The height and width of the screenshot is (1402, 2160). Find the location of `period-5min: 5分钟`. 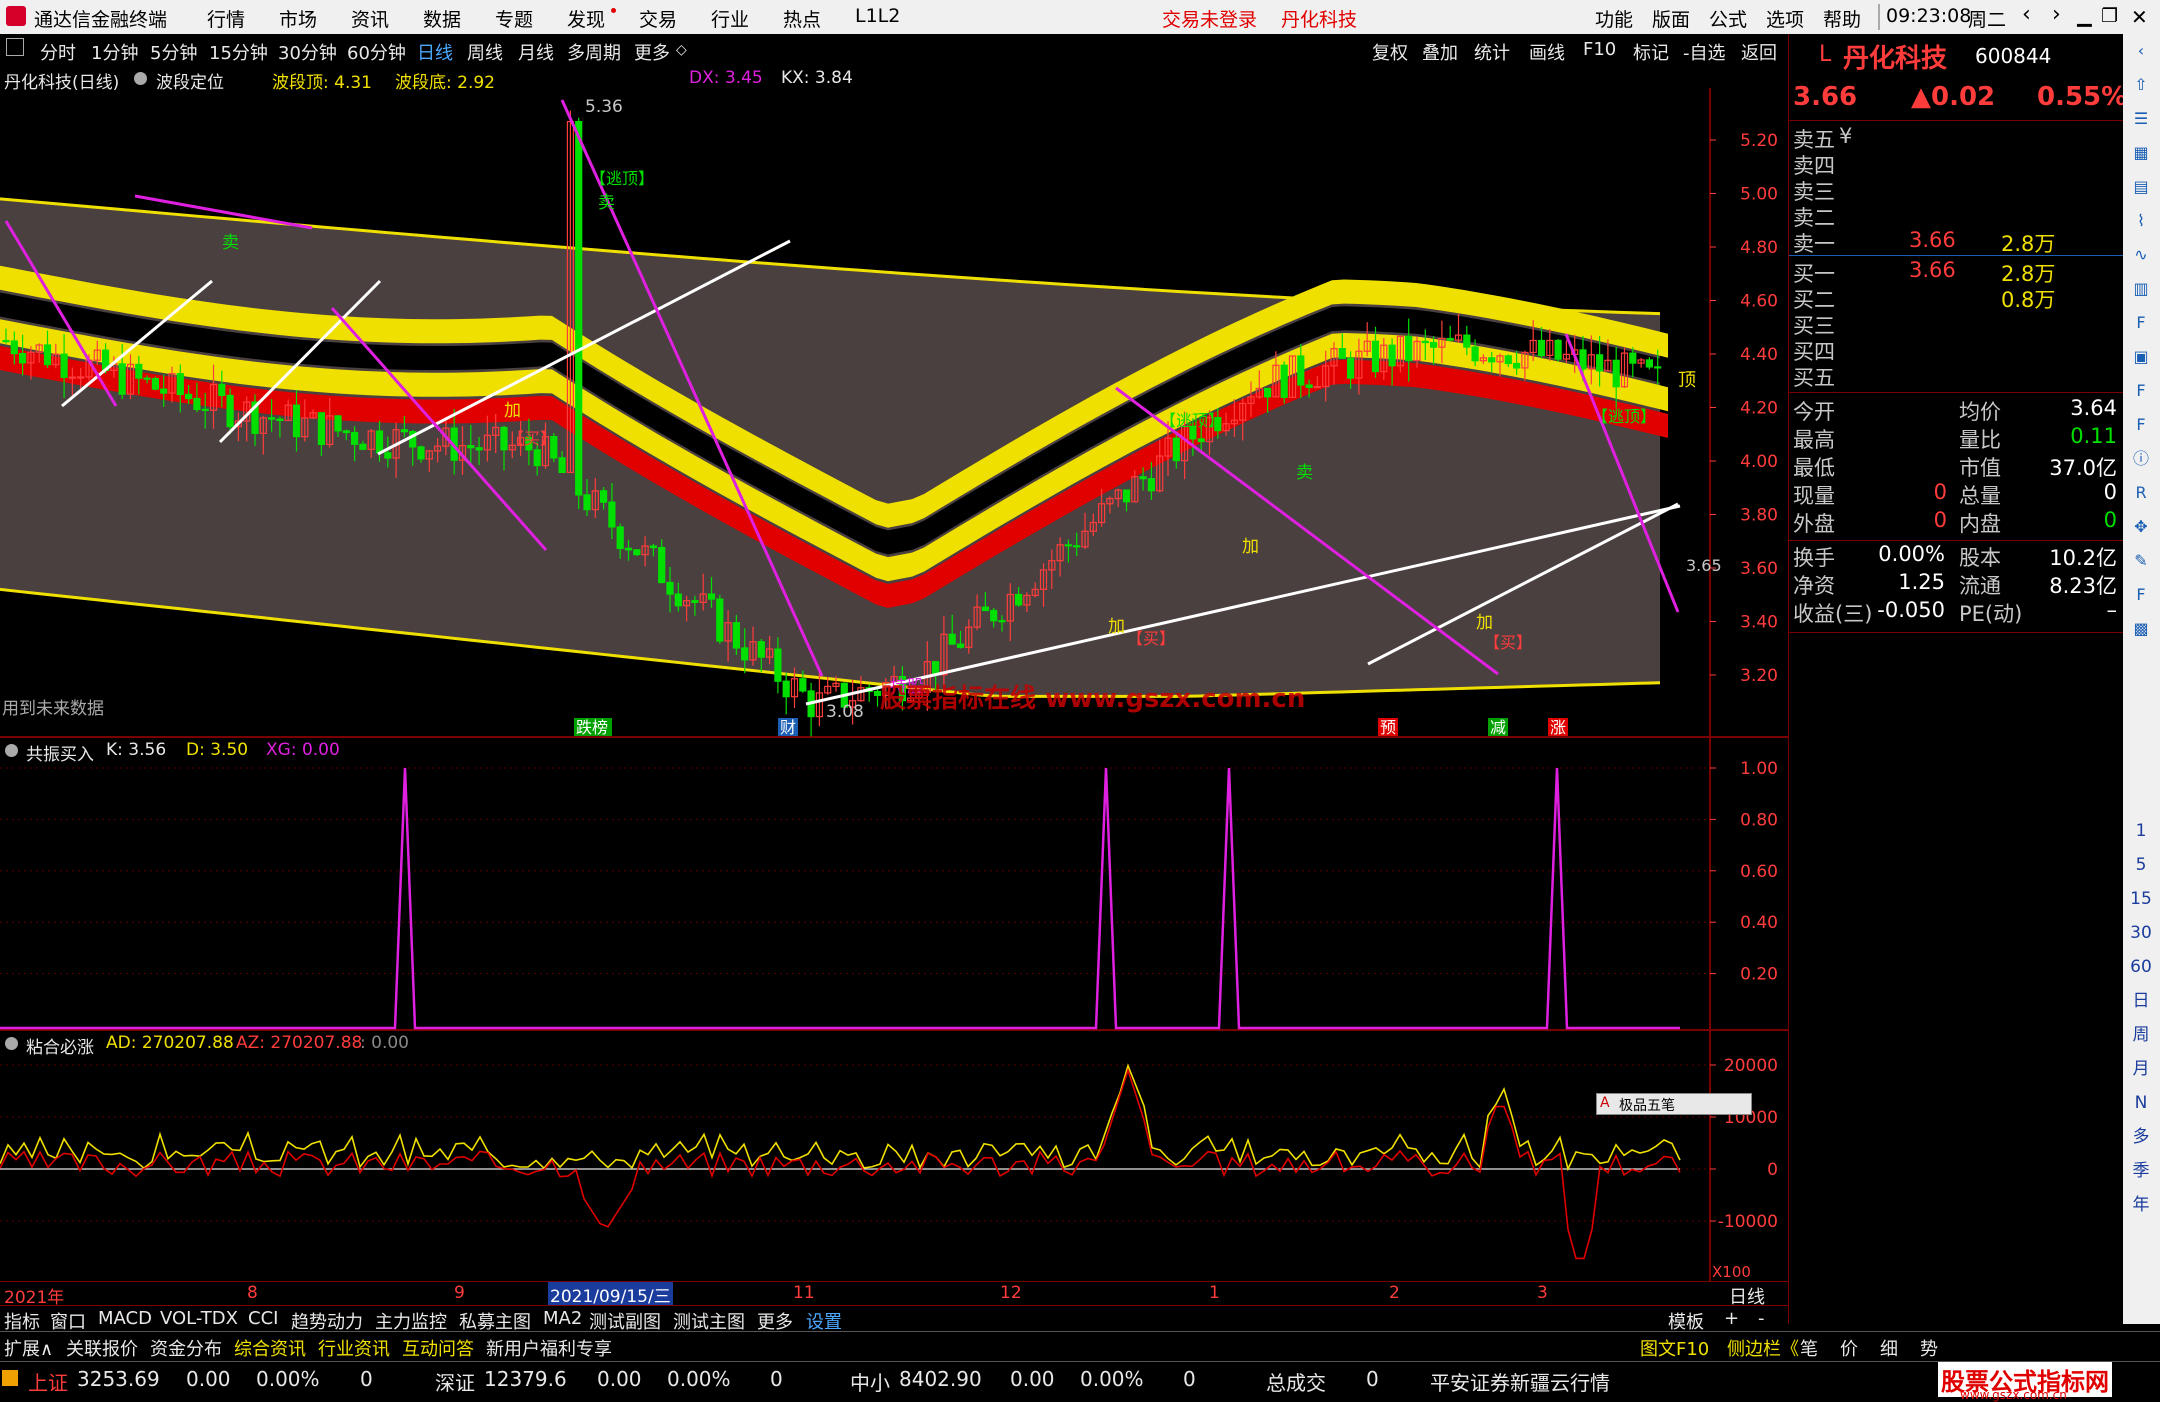

period-5min: 5分钟 is located at coordinates (173, 52).